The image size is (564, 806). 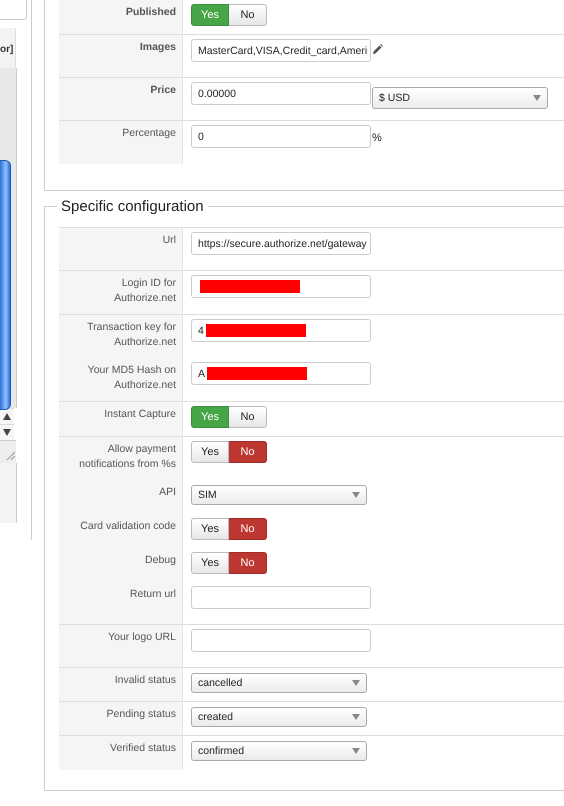 What do you see at coordinates (140, 414) in the screenshot?
I see `field-label: Instant Capture` at bounding box center [140, 414].